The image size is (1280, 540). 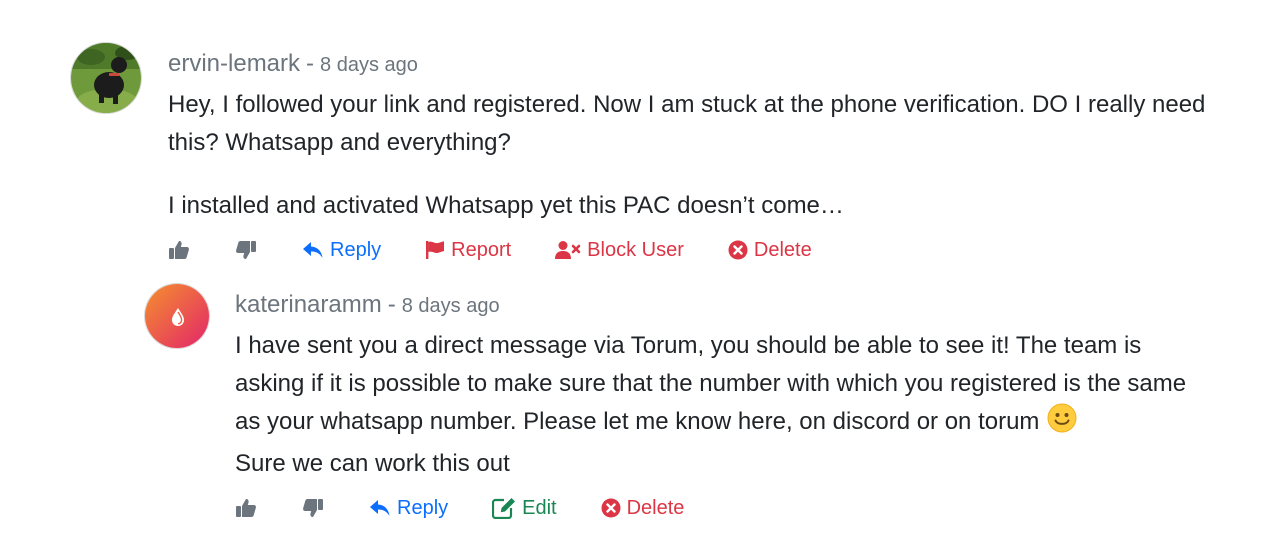 I want to click on flag-icon, so click(x=435, y=250).